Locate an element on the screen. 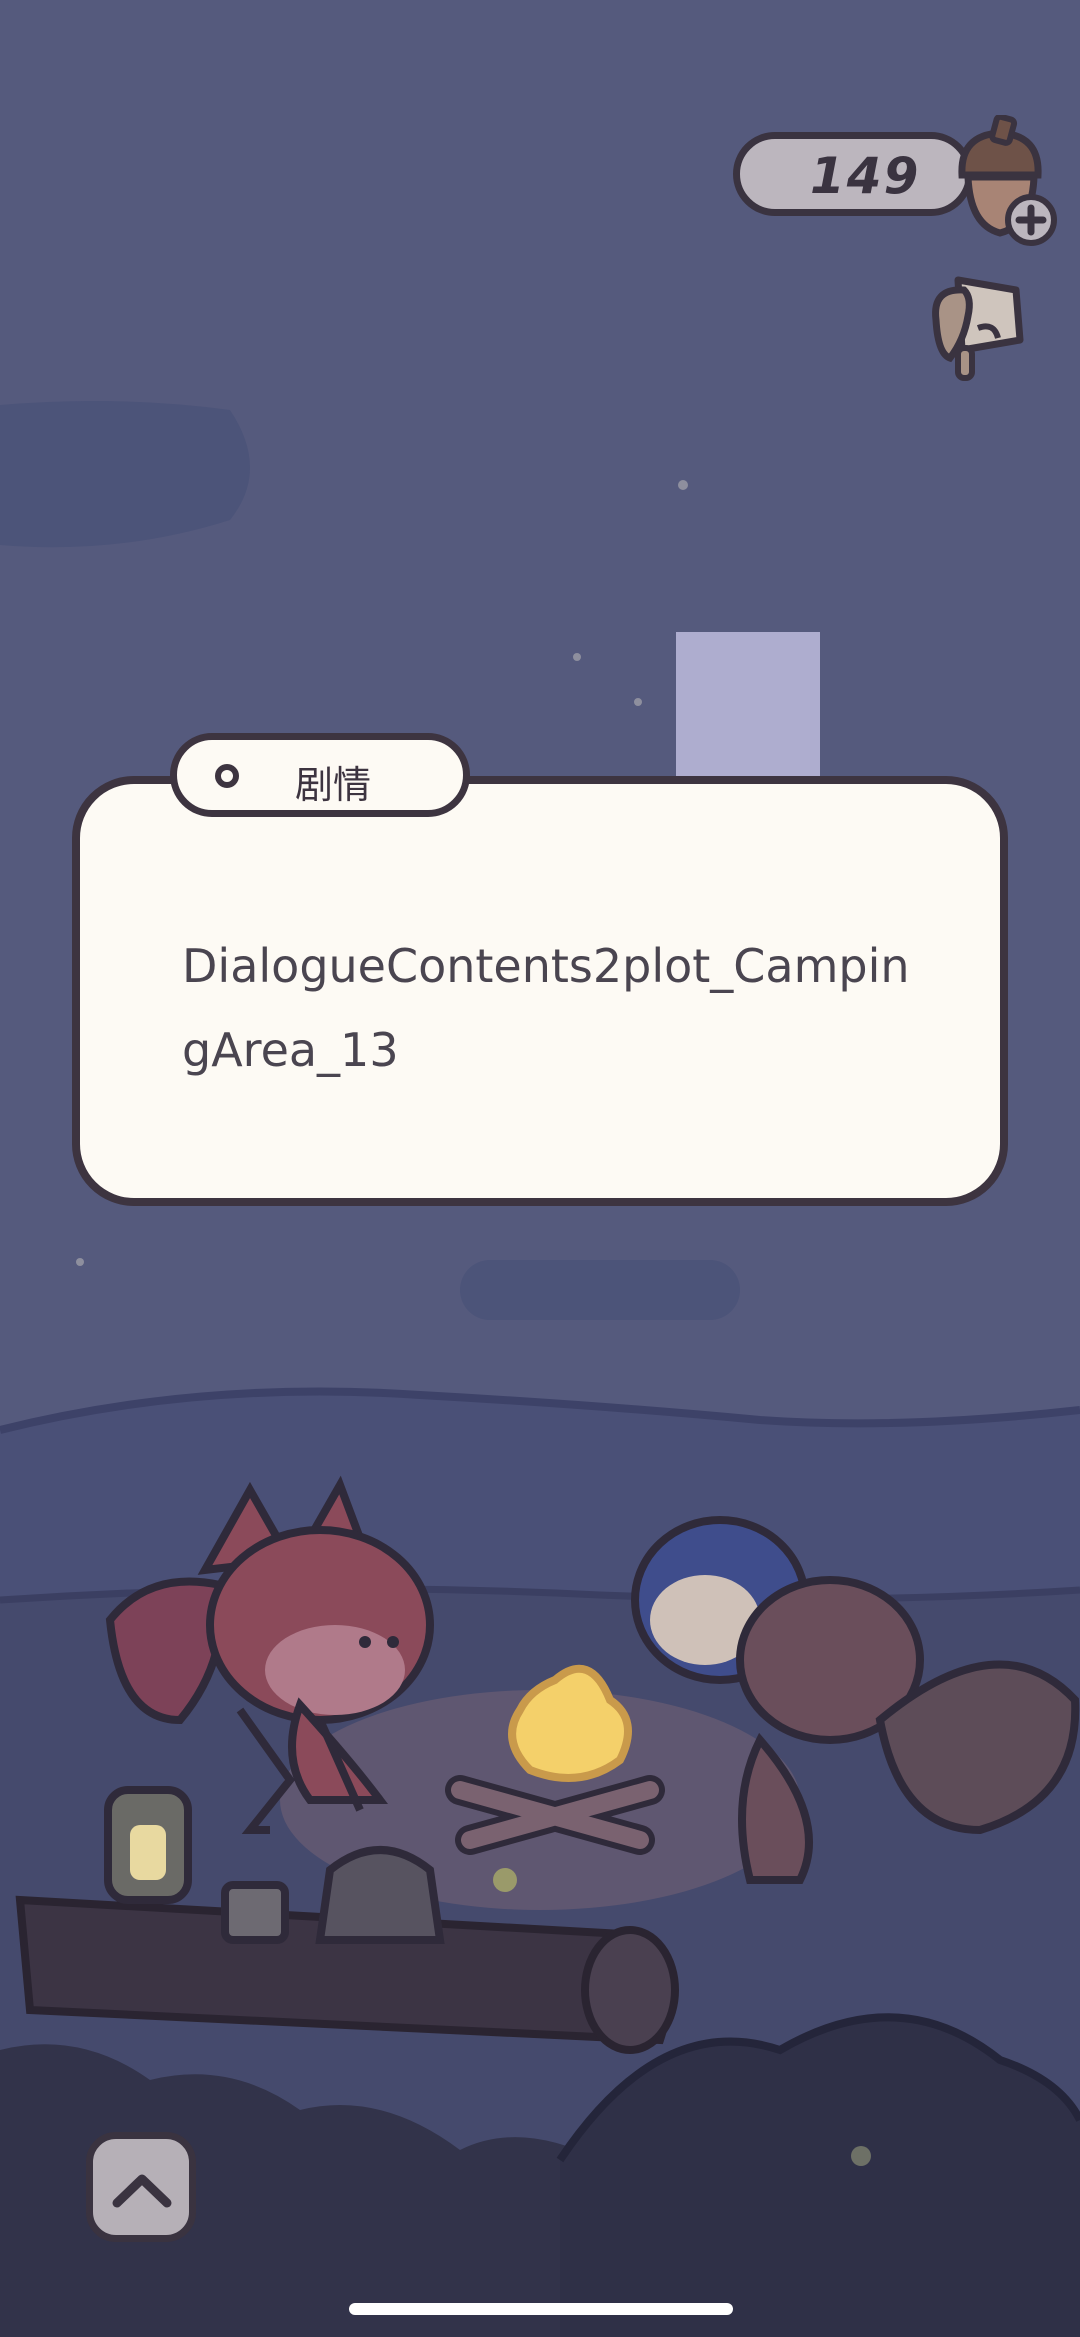  dialogue-tab-label: 剧情 is located at coordinates (333, 785).